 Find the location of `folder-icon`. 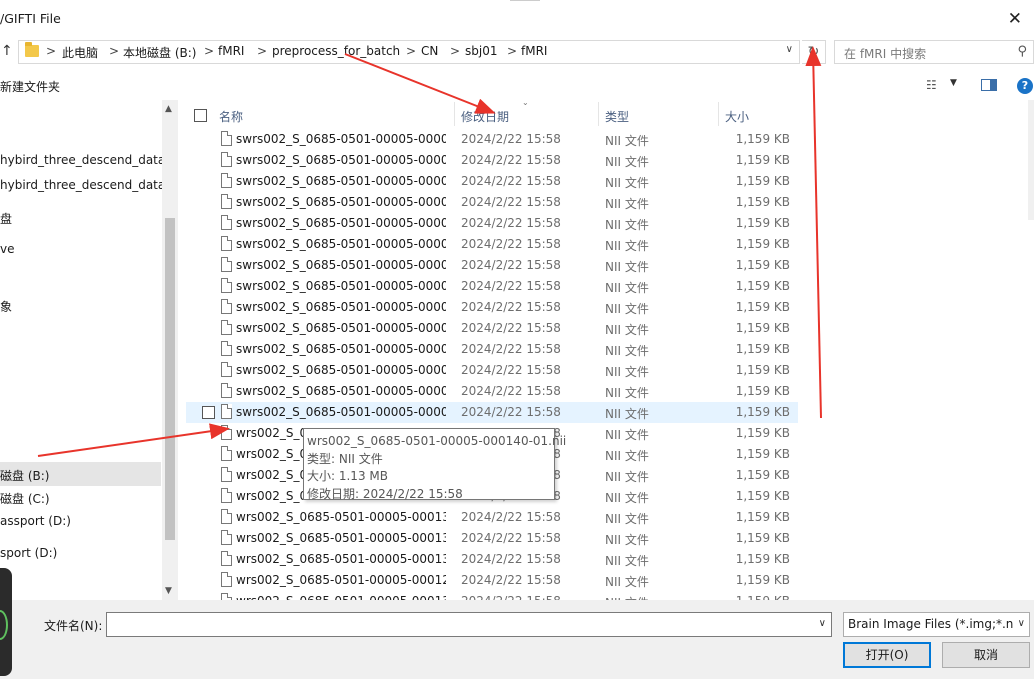

folder-icon is located at coordinates (32, 49).